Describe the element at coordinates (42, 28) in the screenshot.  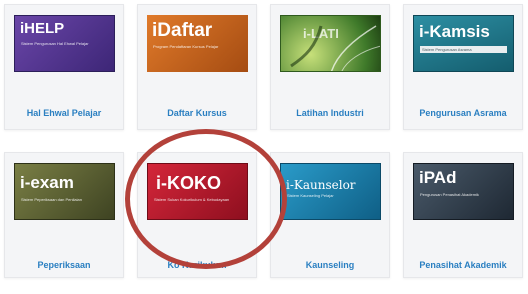
I see `banner-title: iHELP` at that location.